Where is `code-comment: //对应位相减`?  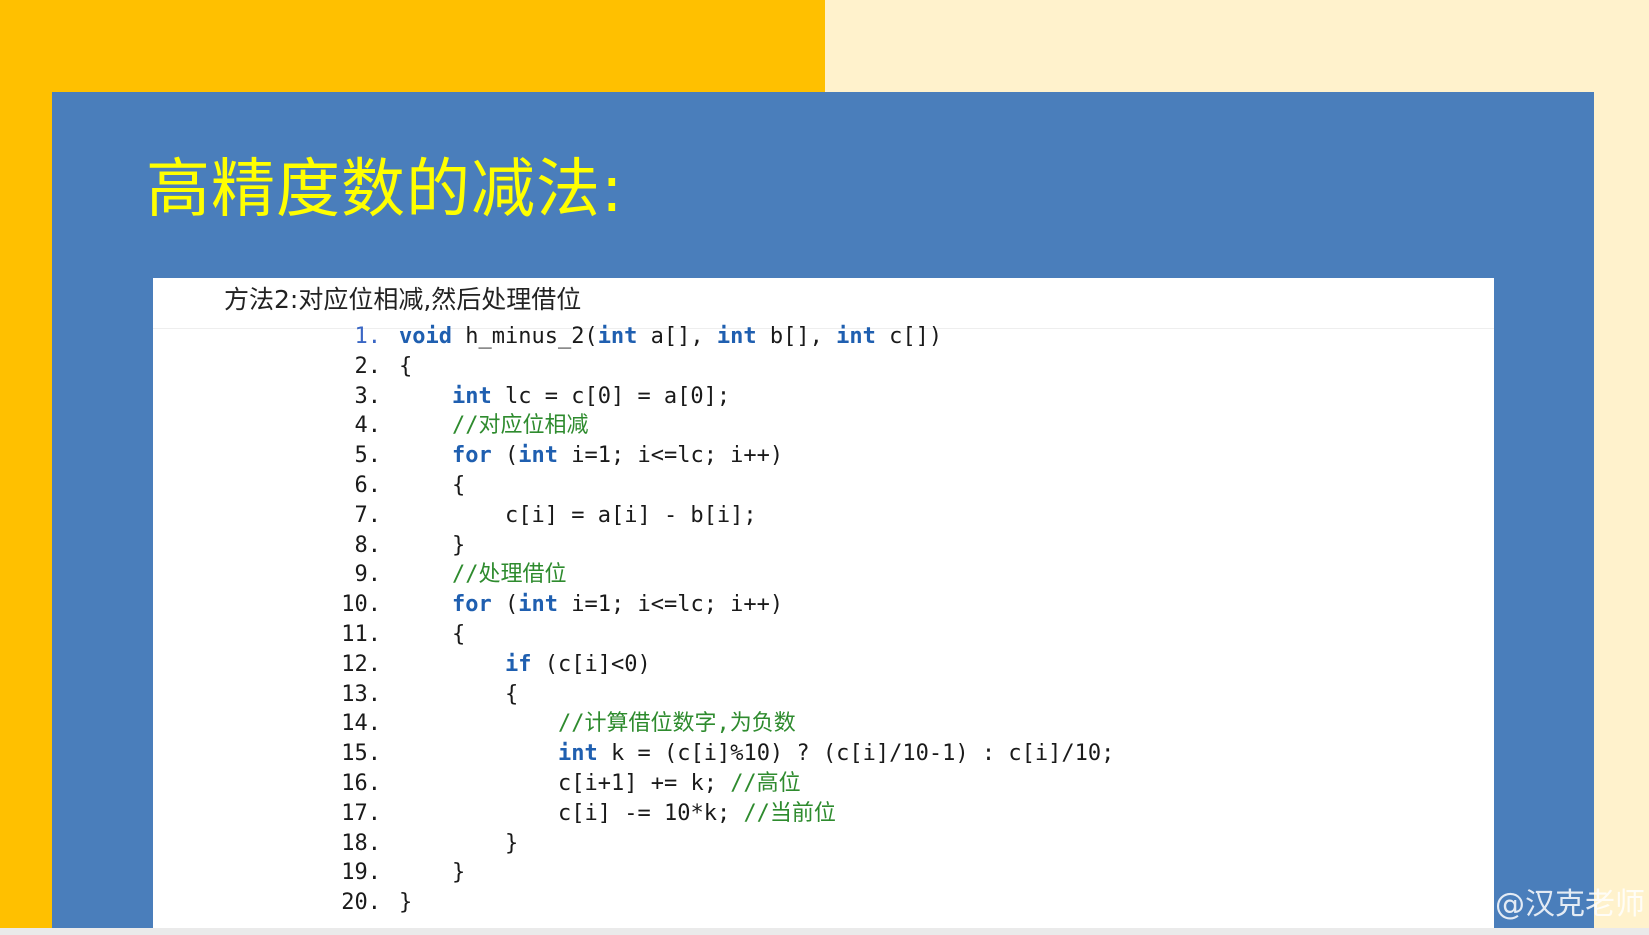 code-comment: //对应位相减 is located at coordinates (520, 426).